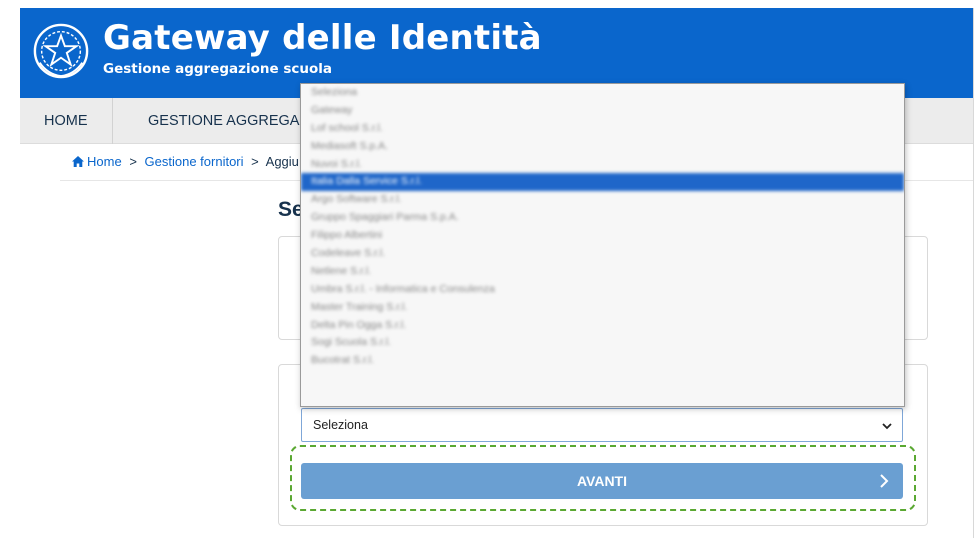  Describe the element at coordinates (602, 147) in the screenshot. I see `dropdown-option: Mediasoft S.p.A.` at that location.